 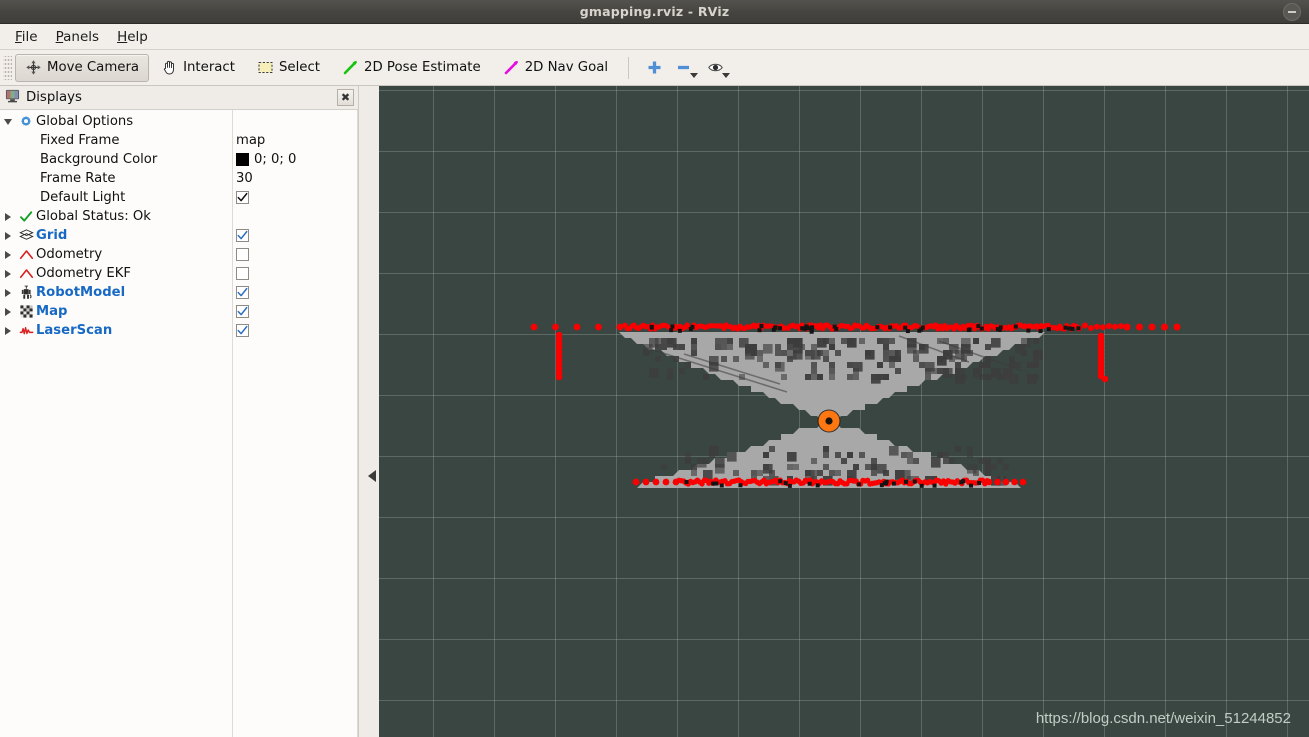 What do you see at coordinates (54, 97) in the screenshot?
I see `displays-panel-title: Displays` at bounding box center [54, 97].